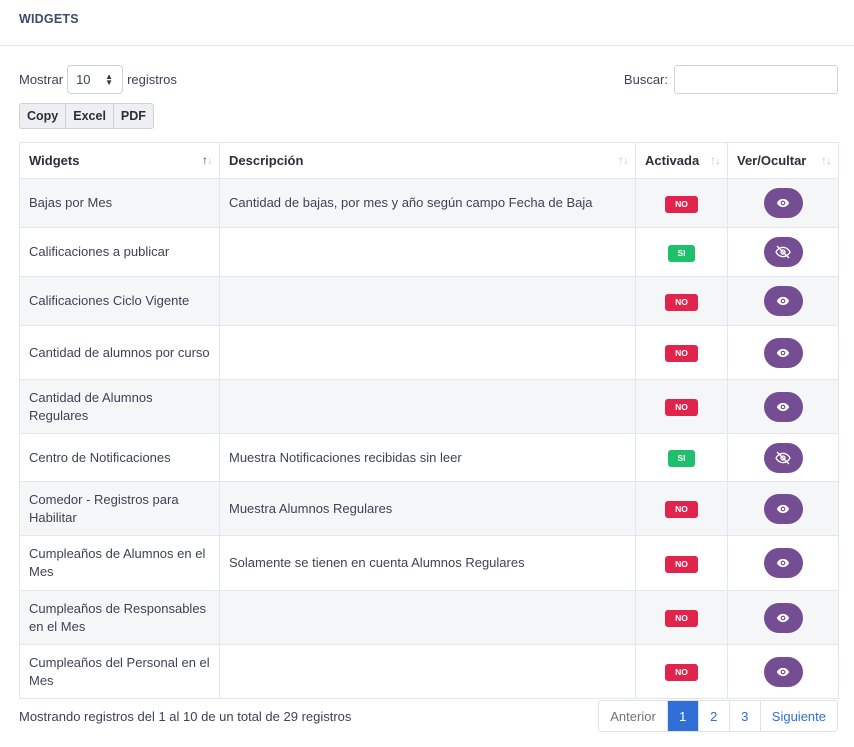 This screenshot has height=747, width=854. I want to click on excel-button: Excel, so click(89, 116).